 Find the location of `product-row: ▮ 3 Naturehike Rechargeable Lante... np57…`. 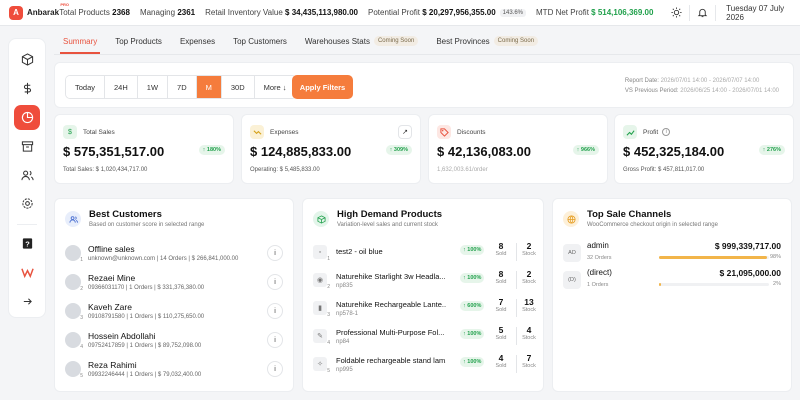

product-row: ▮ 3 Naturehike Rechargeable Lante... np57… is located at coordinates (426, 308).